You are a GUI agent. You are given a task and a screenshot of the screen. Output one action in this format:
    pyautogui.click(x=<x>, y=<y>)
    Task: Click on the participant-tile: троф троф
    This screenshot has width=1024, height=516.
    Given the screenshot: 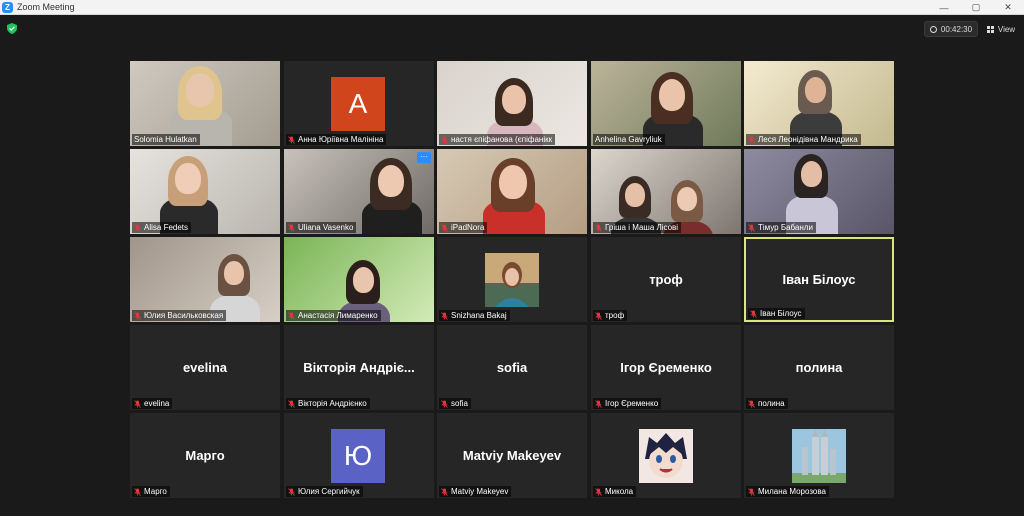 What is the action you would take?
    pyautogui.click(x=666, y=279)
    